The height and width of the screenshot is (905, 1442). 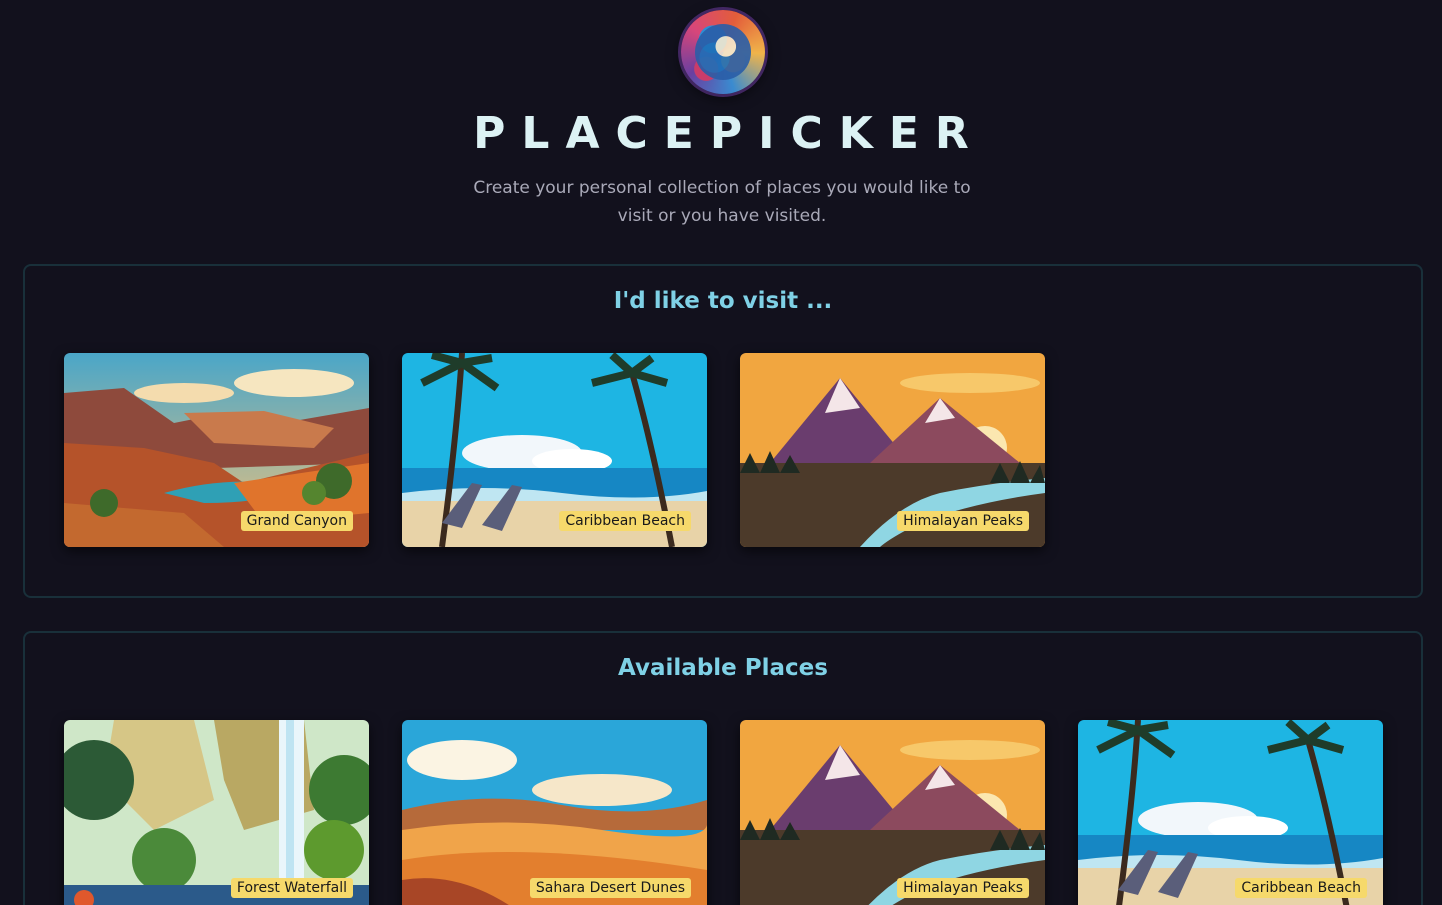 I want to click on available-section-title: Available Places, so click(x=723, y=668).